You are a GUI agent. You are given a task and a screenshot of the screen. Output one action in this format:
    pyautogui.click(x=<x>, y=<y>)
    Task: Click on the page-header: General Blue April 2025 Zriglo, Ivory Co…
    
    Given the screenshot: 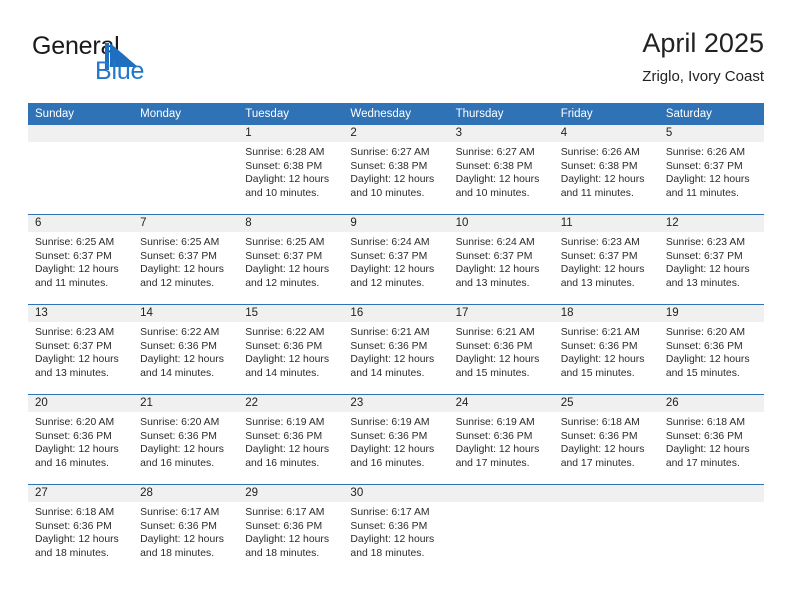 What is the action you would take?
    pyautogui.click(x=396, y=61)
    